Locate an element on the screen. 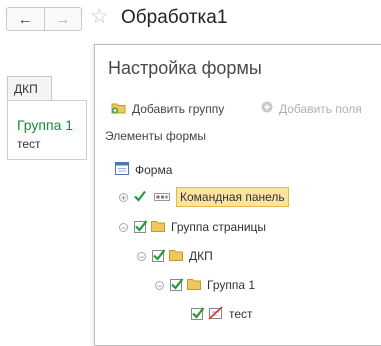  add-fields-button: Добавить поля is located at coordinates (311, 108).